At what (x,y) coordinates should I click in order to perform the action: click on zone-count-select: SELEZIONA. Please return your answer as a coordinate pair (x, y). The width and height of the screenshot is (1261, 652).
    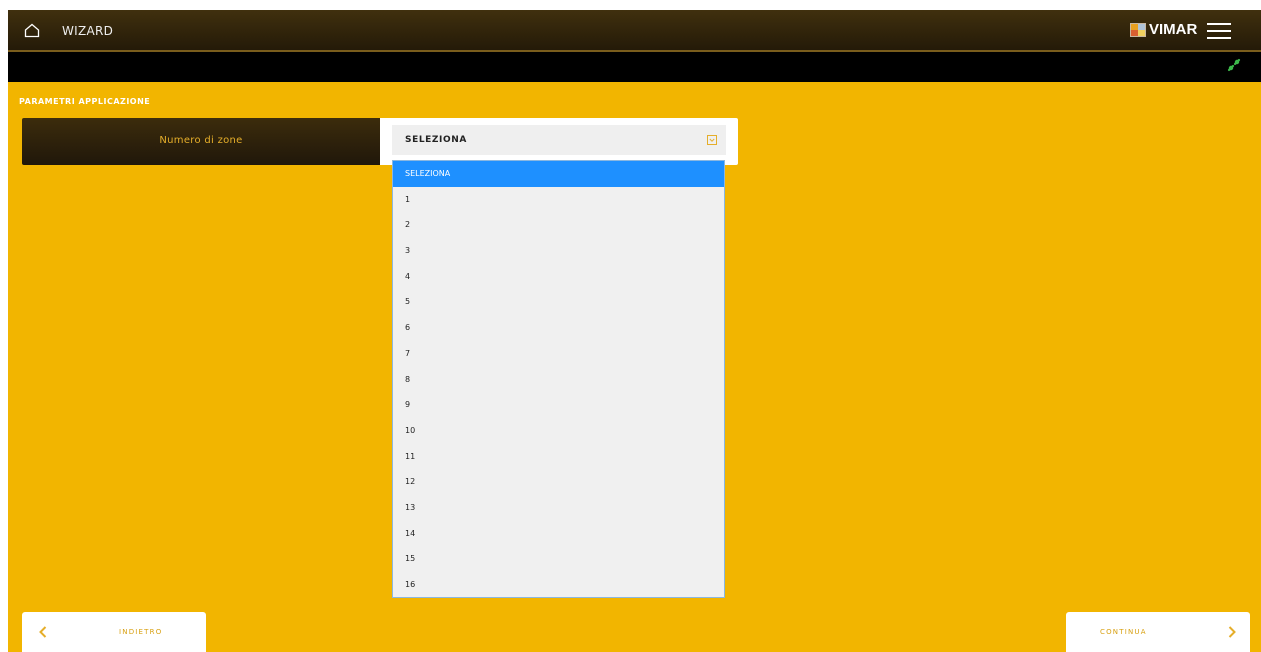
    Looking at the image, I should click on (559, 140).